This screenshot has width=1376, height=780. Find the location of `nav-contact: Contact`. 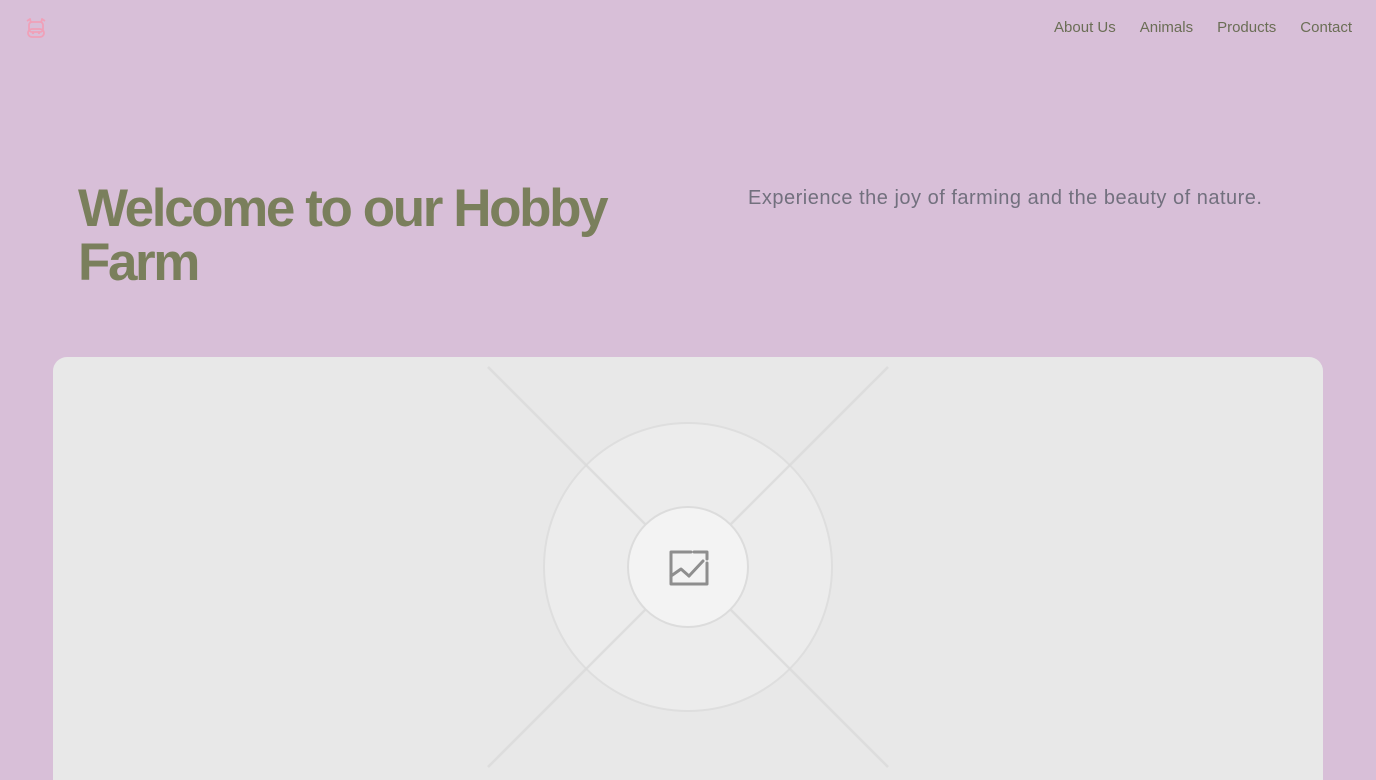

nav-contact: Contact is located at coordinates (1326, 28).